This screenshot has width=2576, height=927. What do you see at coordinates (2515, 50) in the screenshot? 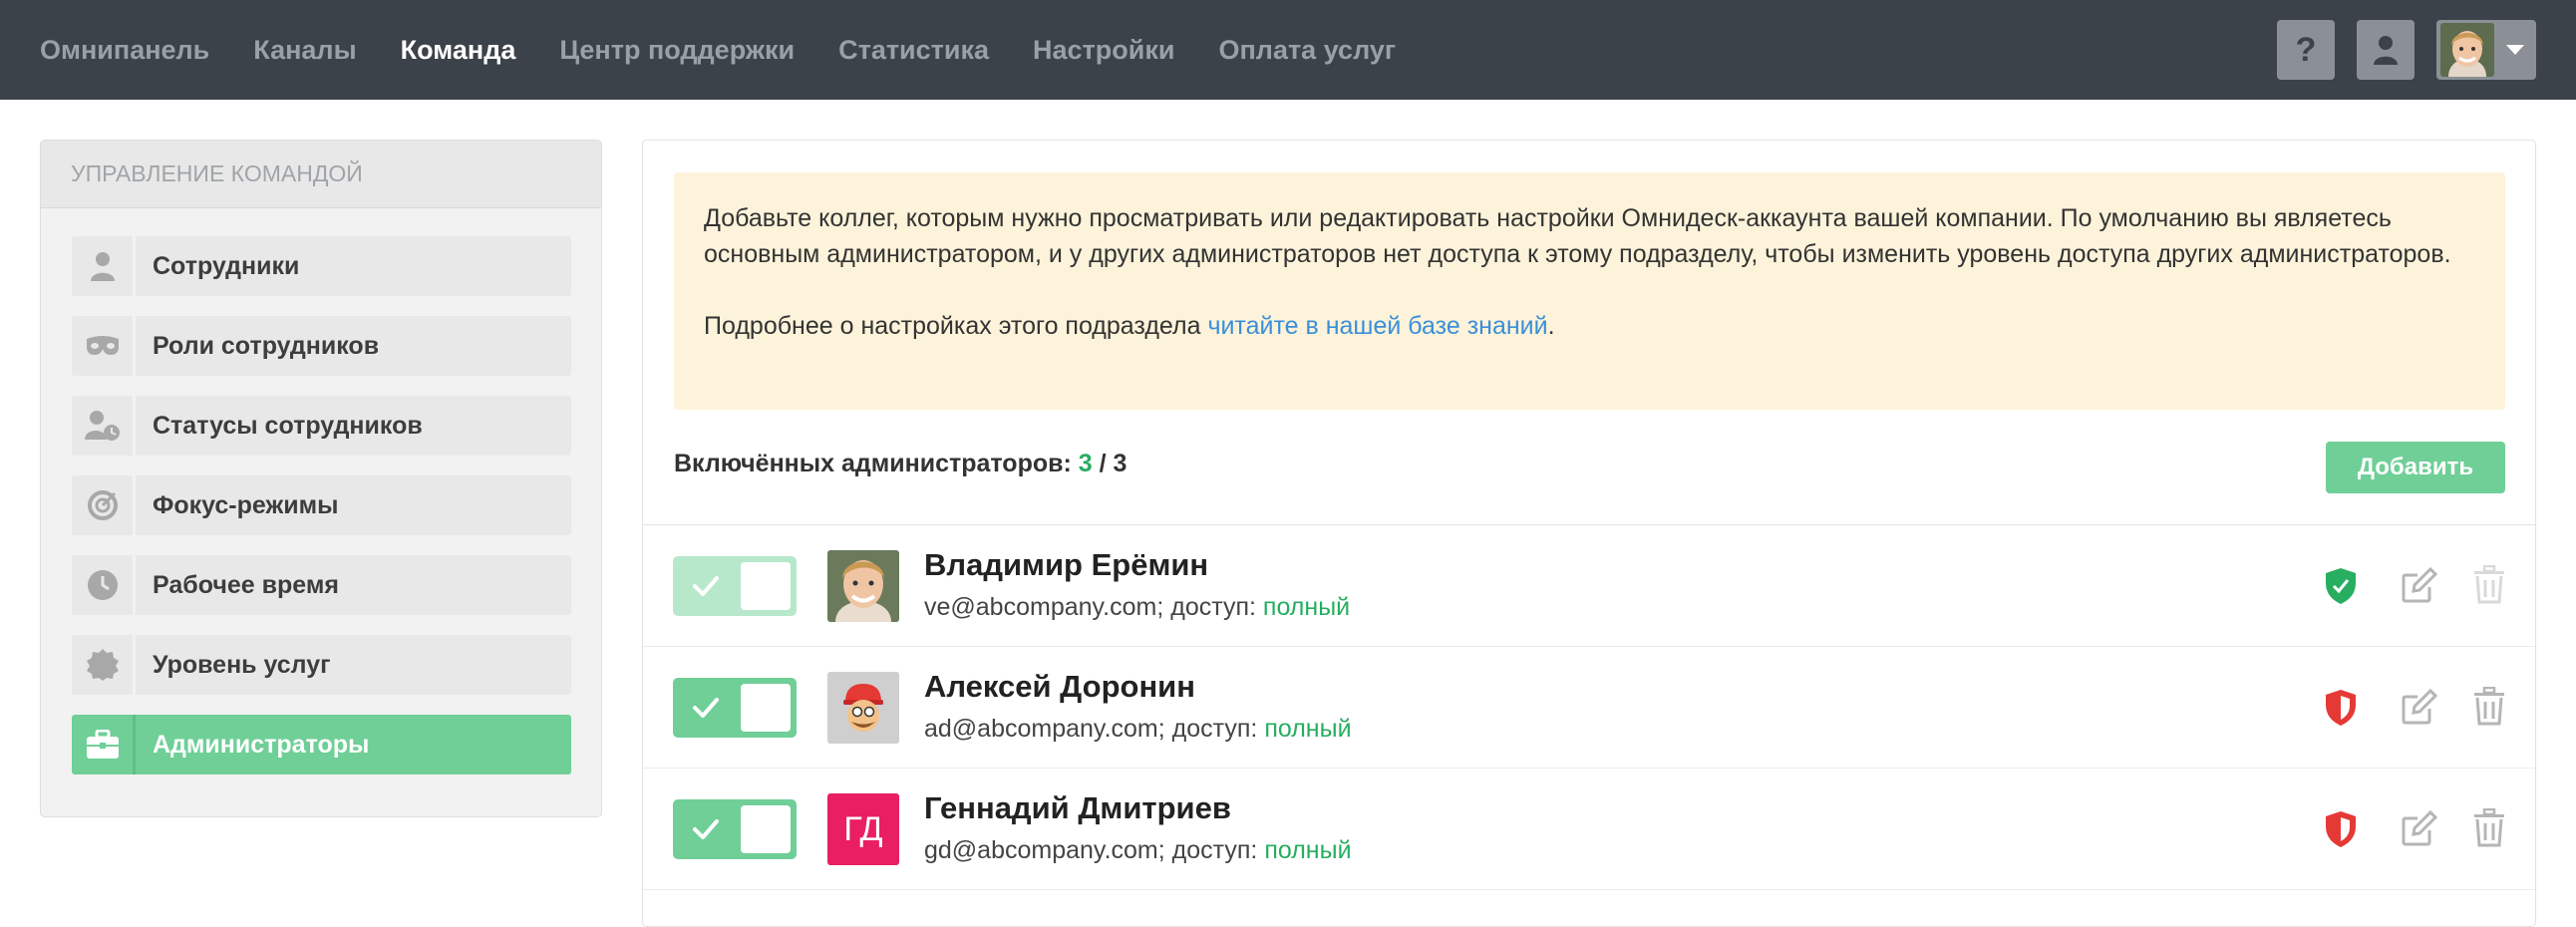
I see `chevron-down-icon` at bounding box center [2515, 50].